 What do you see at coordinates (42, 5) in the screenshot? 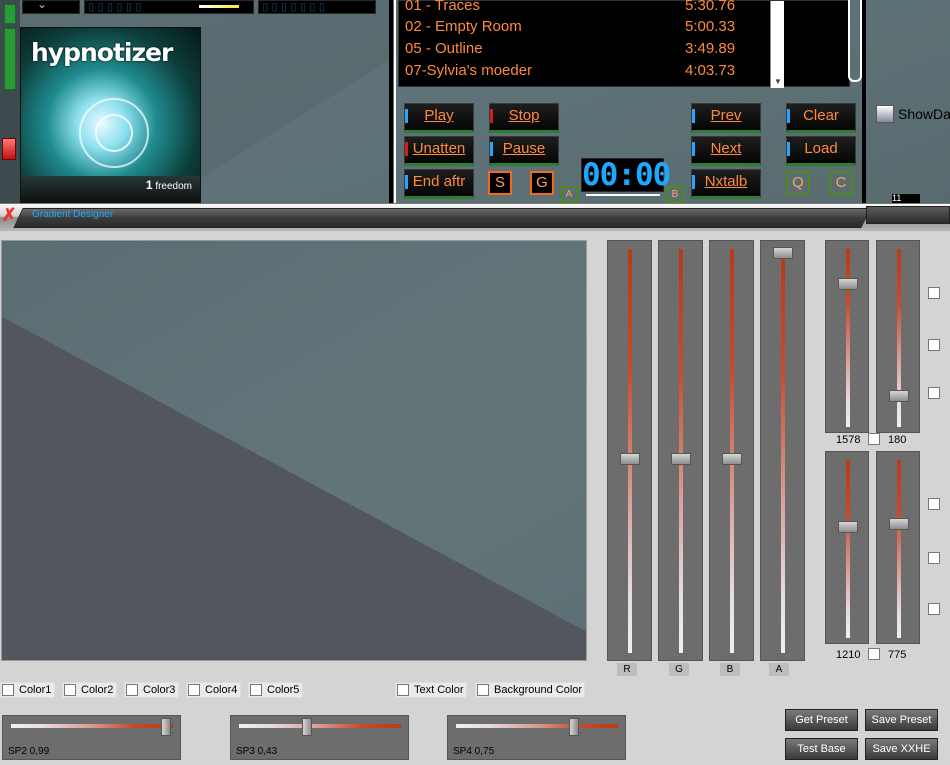
I see `chevron-down-icon: ⌄` at bounding box center [42, 5].